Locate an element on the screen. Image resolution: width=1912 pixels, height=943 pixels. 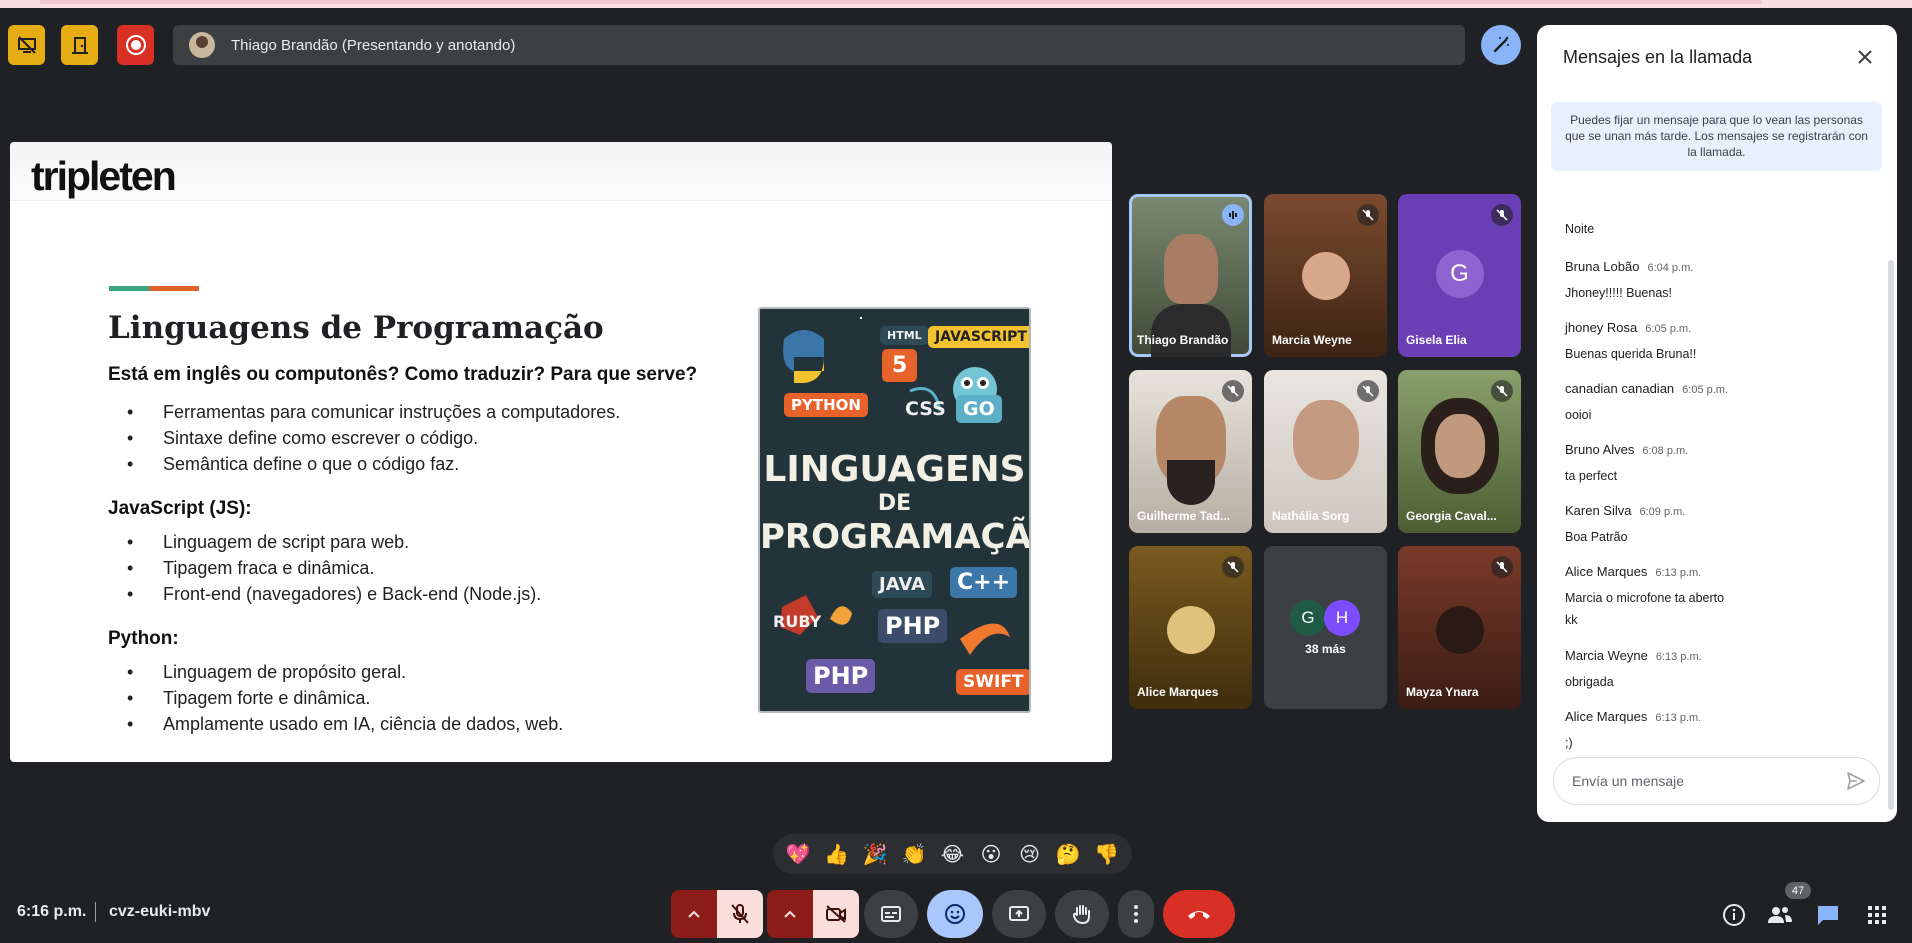
reactions-bar: 💖 👍 🎉 👏 😂 😮 😢 🤔 👎 is located at coordinates (952, 854).